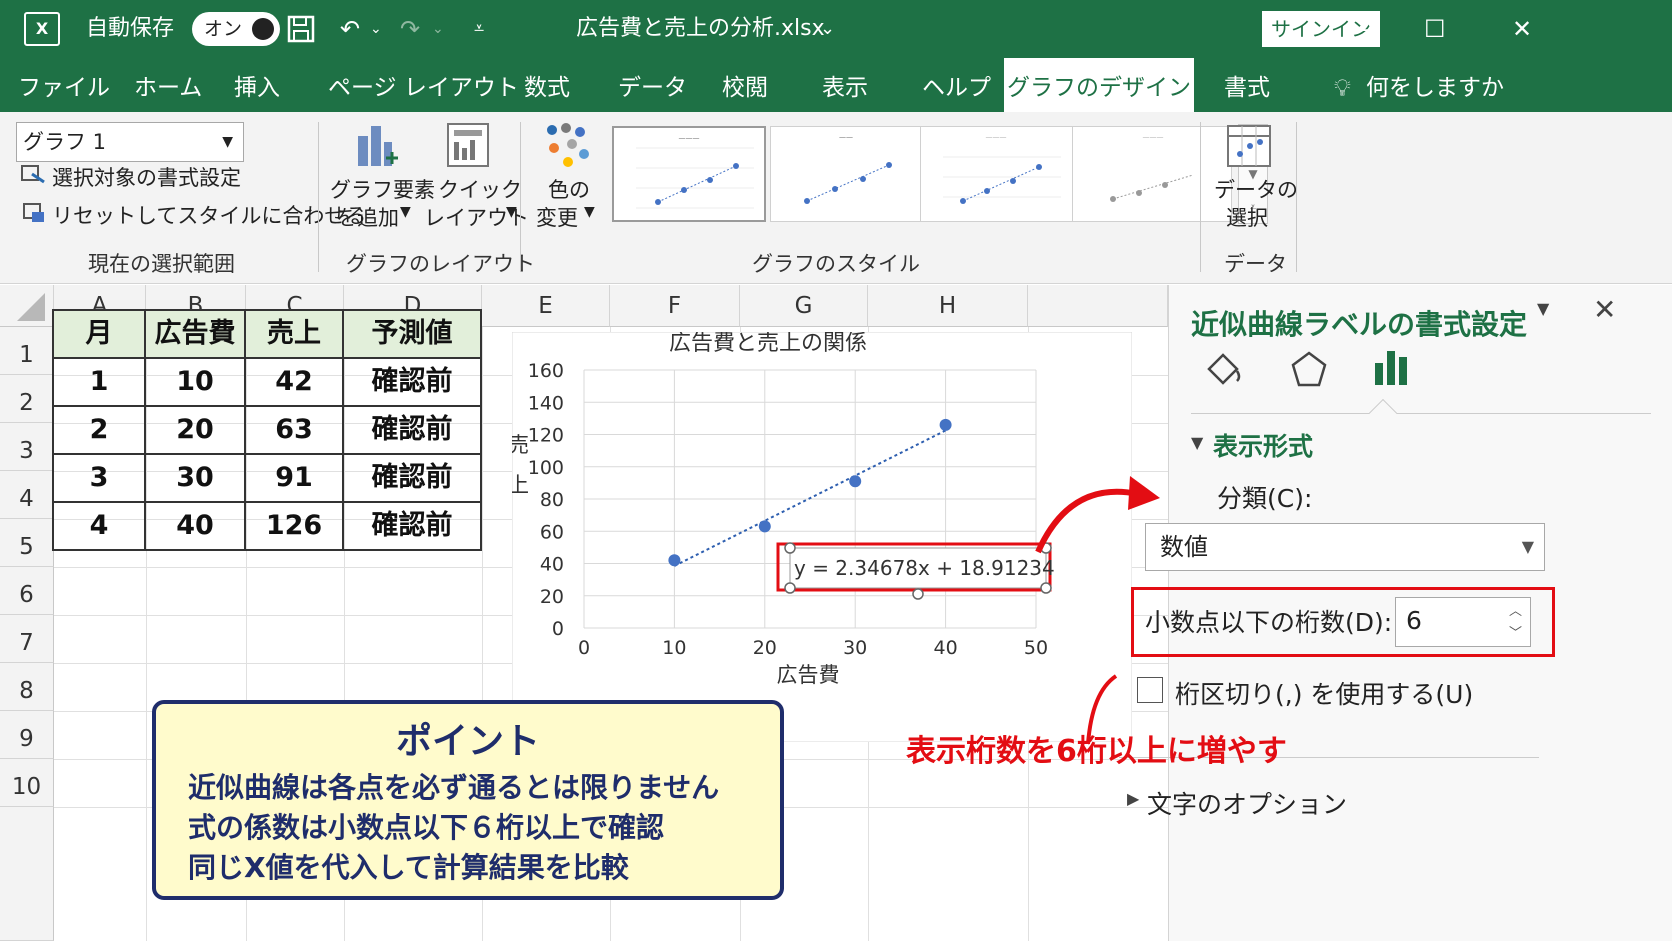 The image size is (1672, 941). I want to click on add-element-dropdown-icon: ▼, so click(405, 212).